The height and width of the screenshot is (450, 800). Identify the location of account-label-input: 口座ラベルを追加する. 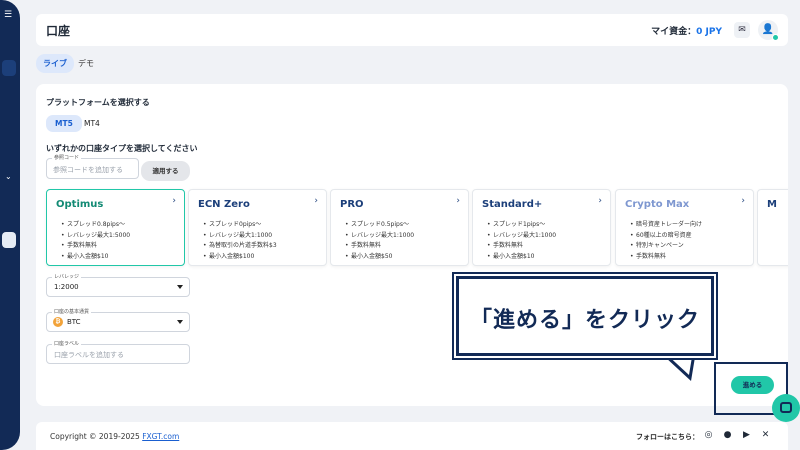
(89, 355).